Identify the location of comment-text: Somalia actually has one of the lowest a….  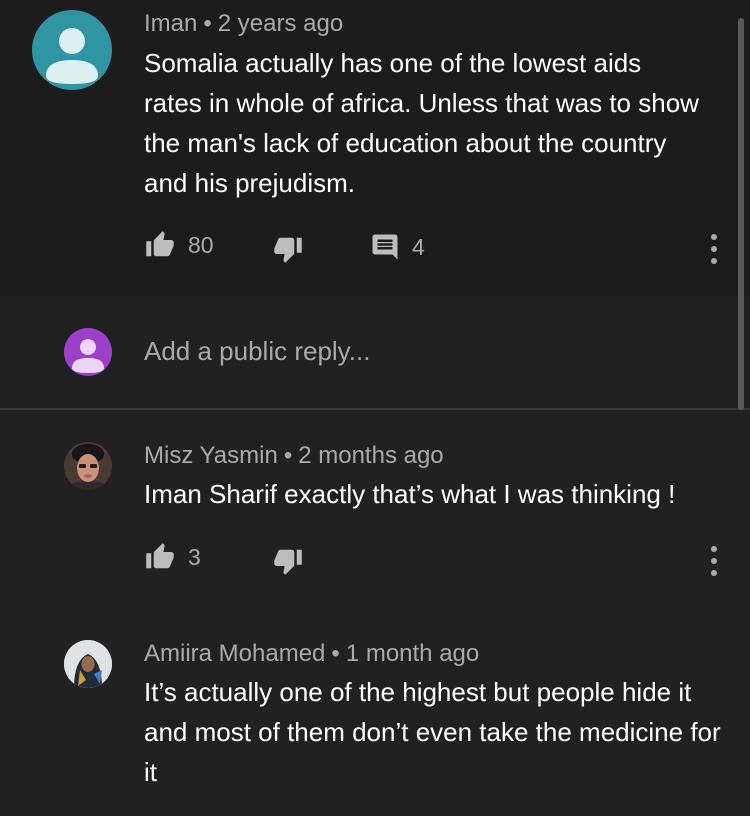
(421, 123).